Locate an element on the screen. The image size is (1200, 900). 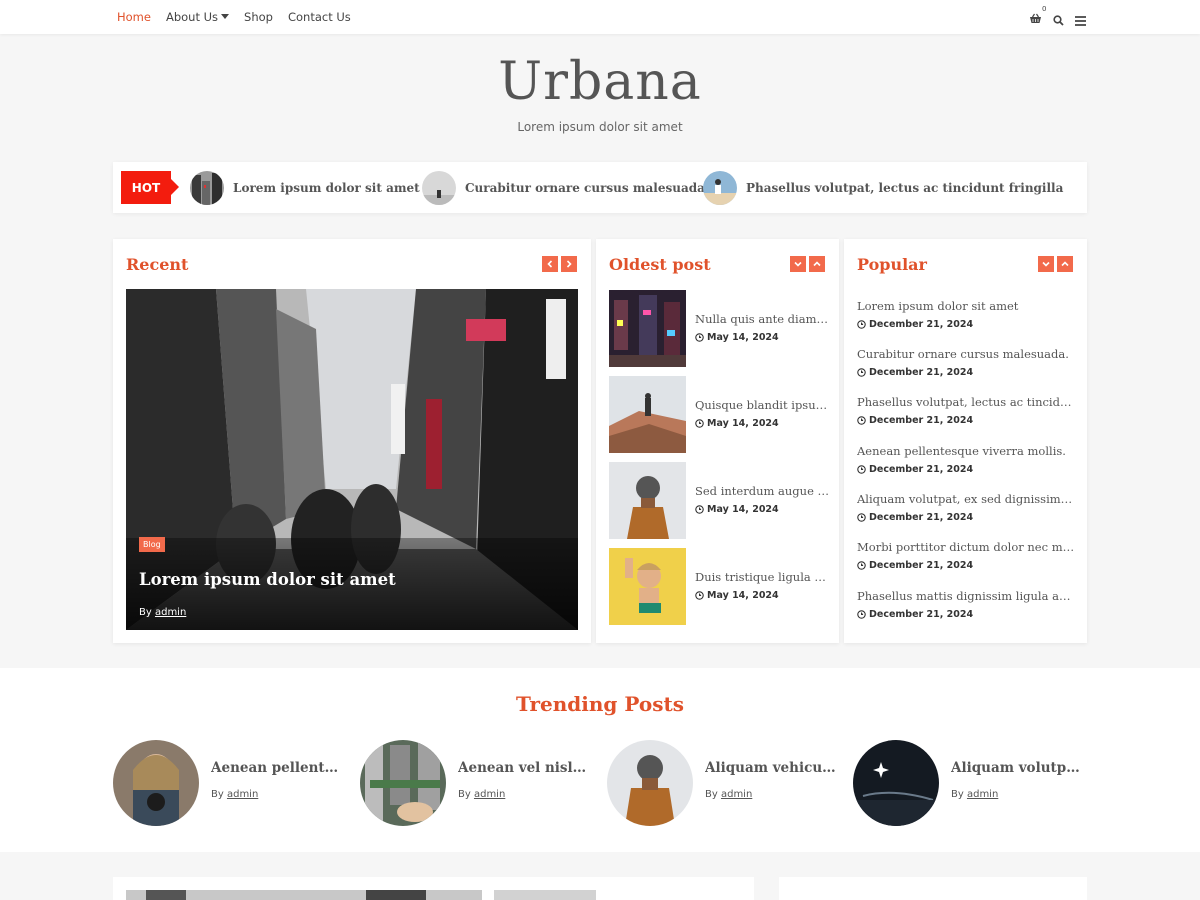
menu-icon is located at coordinates (1080, 21).